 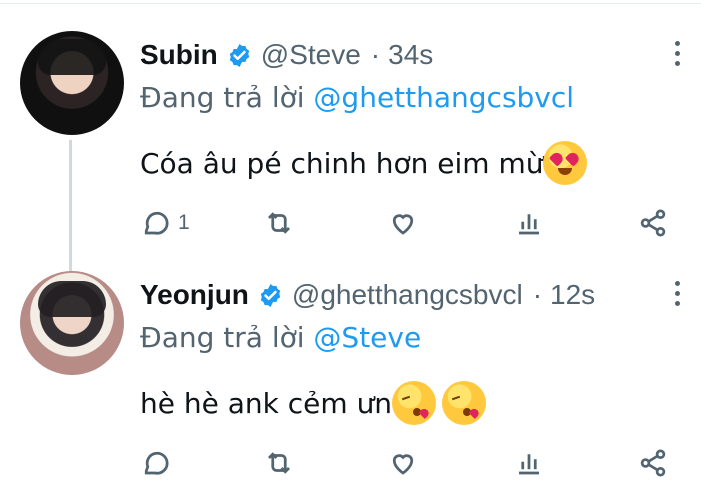 I want to click on tweet-actions, so click(x=410, y=463).